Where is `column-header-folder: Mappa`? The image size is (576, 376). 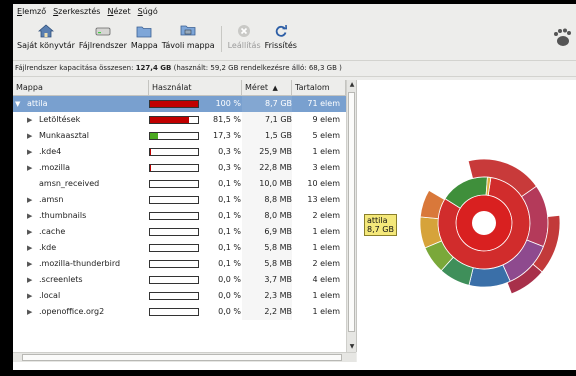
column-header-folder: Mappa is located at coordinates (81, 87).